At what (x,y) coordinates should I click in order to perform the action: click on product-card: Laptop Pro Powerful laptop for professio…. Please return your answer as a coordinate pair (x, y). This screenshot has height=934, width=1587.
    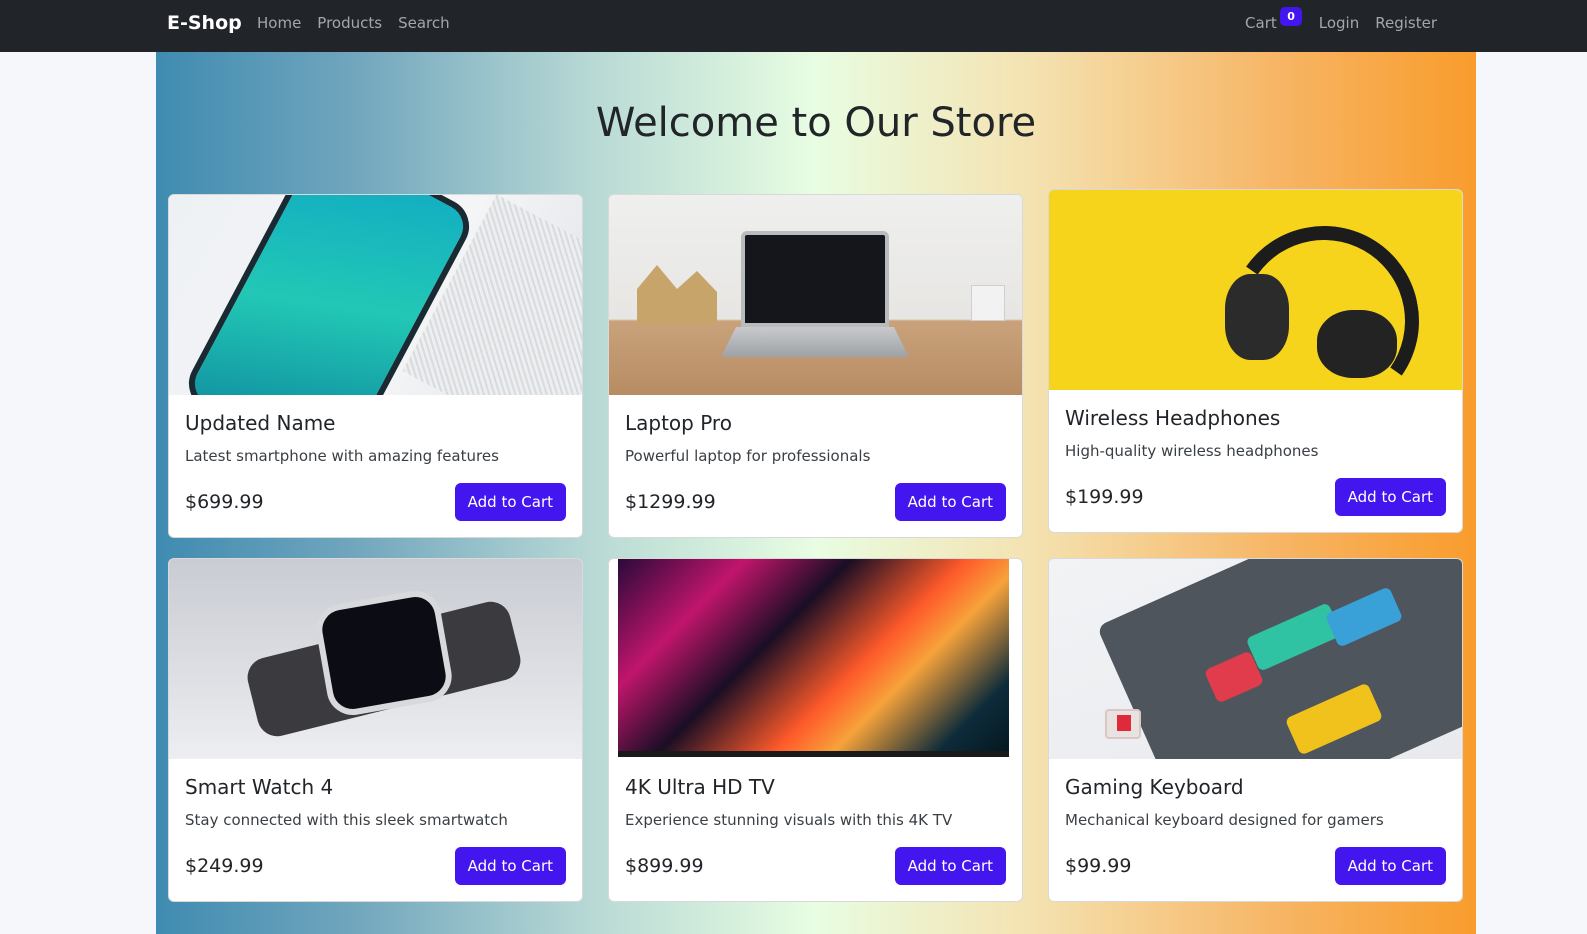
    Looking at the image, I should click on (815, 366).